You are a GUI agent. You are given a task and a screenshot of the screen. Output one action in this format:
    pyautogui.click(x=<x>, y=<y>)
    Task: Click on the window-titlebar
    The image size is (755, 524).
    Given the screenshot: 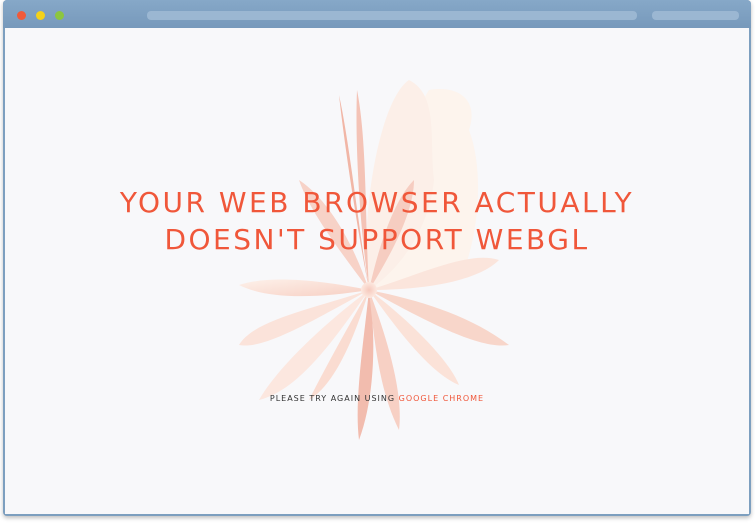 What is the action you would take?
    pyautogui.click(x=377, y=14)
    